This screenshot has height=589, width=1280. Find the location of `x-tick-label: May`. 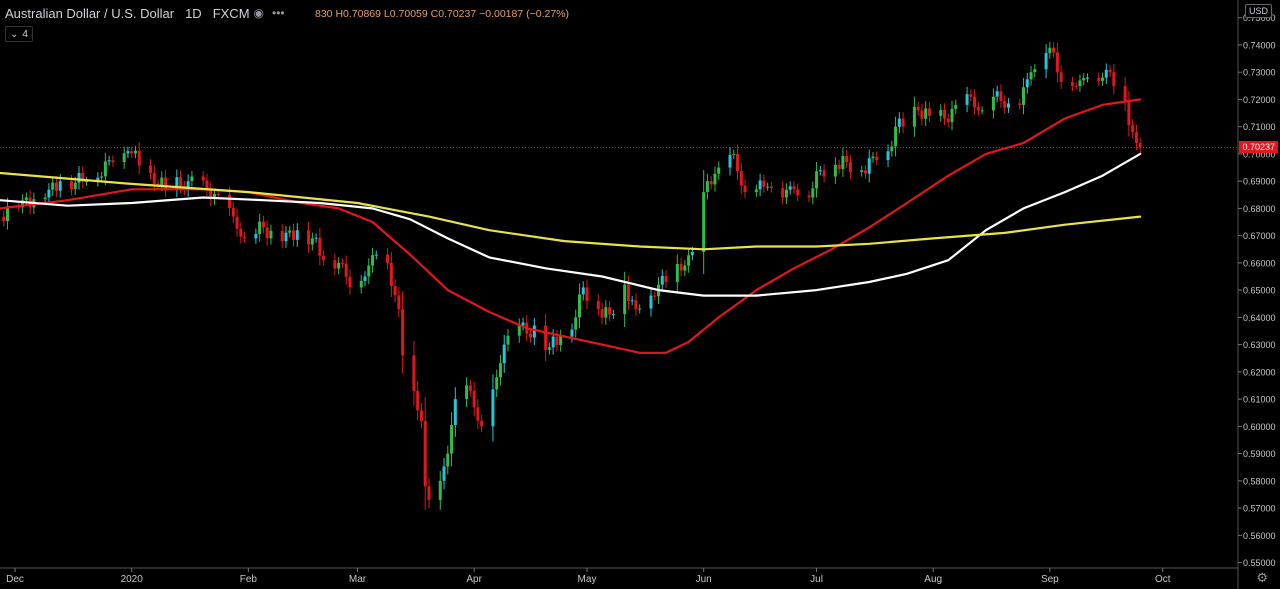

x-tick-label: May is located at coordinates (587, 579).